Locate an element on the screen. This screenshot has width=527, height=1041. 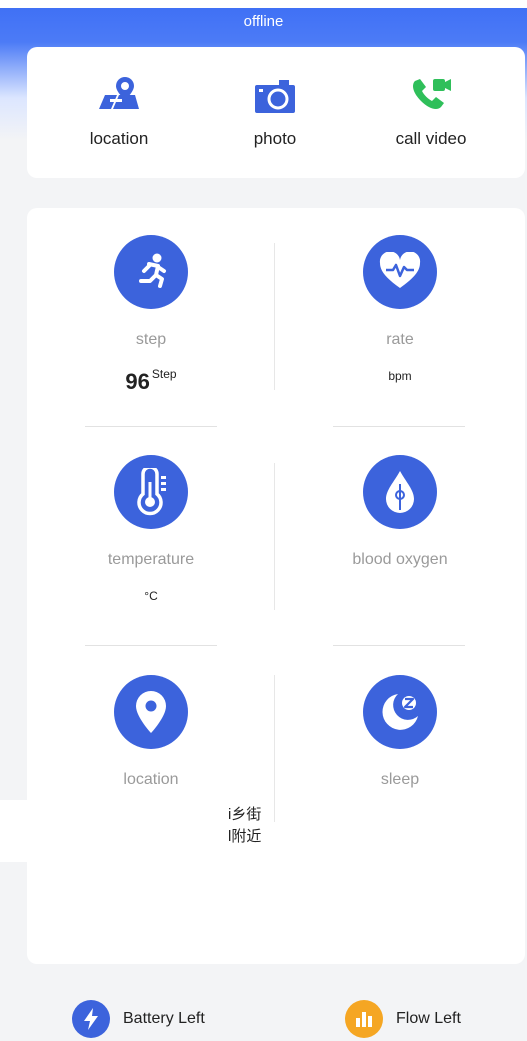
battery-left-button: Battery Left is located at coordinates (138, 1019).